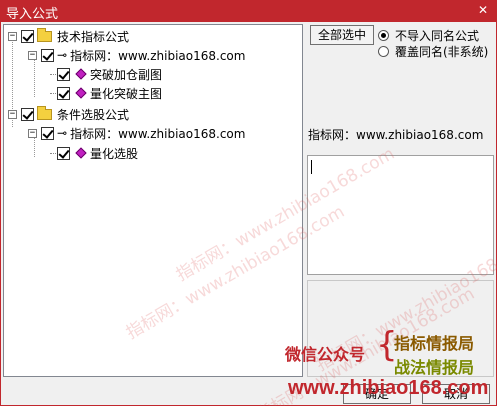 The image size is (497, 406). What do you see at coordinates (325, 354) in the screenshot?
I see `promo-wechat-label: 微信公众号` at bounding box center [325, 354].